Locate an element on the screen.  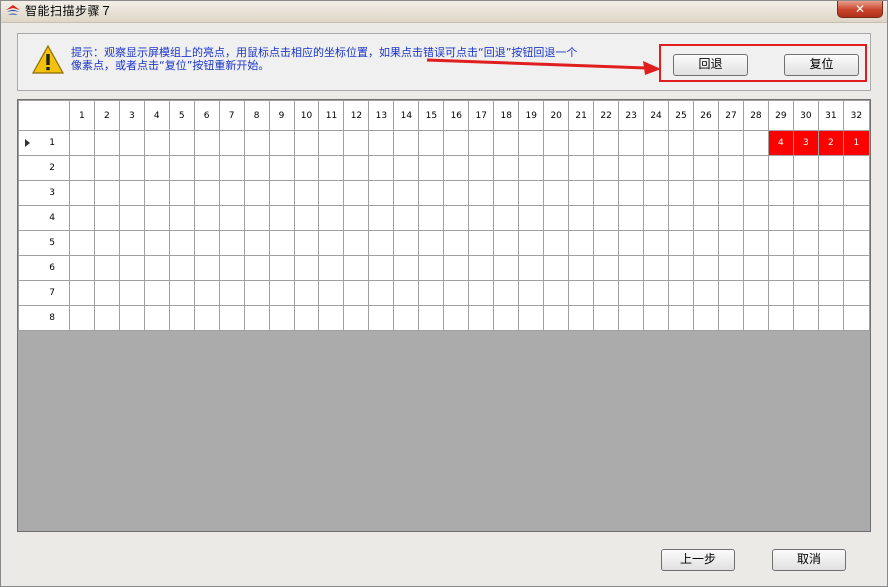
lit-cell: 3 is located at coordinates (805, 143).